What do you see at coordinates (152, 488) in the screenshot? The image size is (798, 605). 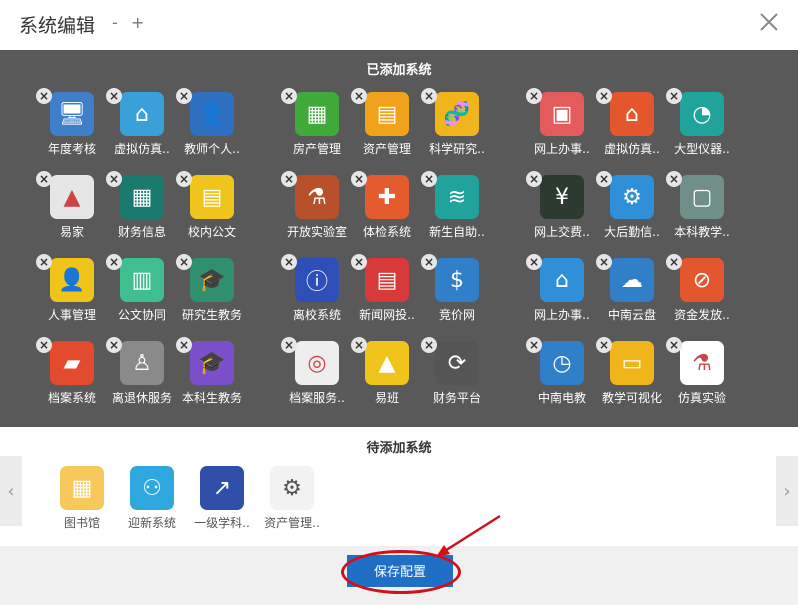 I see `system-icon: ⚇` at bounding box center [152, 488].